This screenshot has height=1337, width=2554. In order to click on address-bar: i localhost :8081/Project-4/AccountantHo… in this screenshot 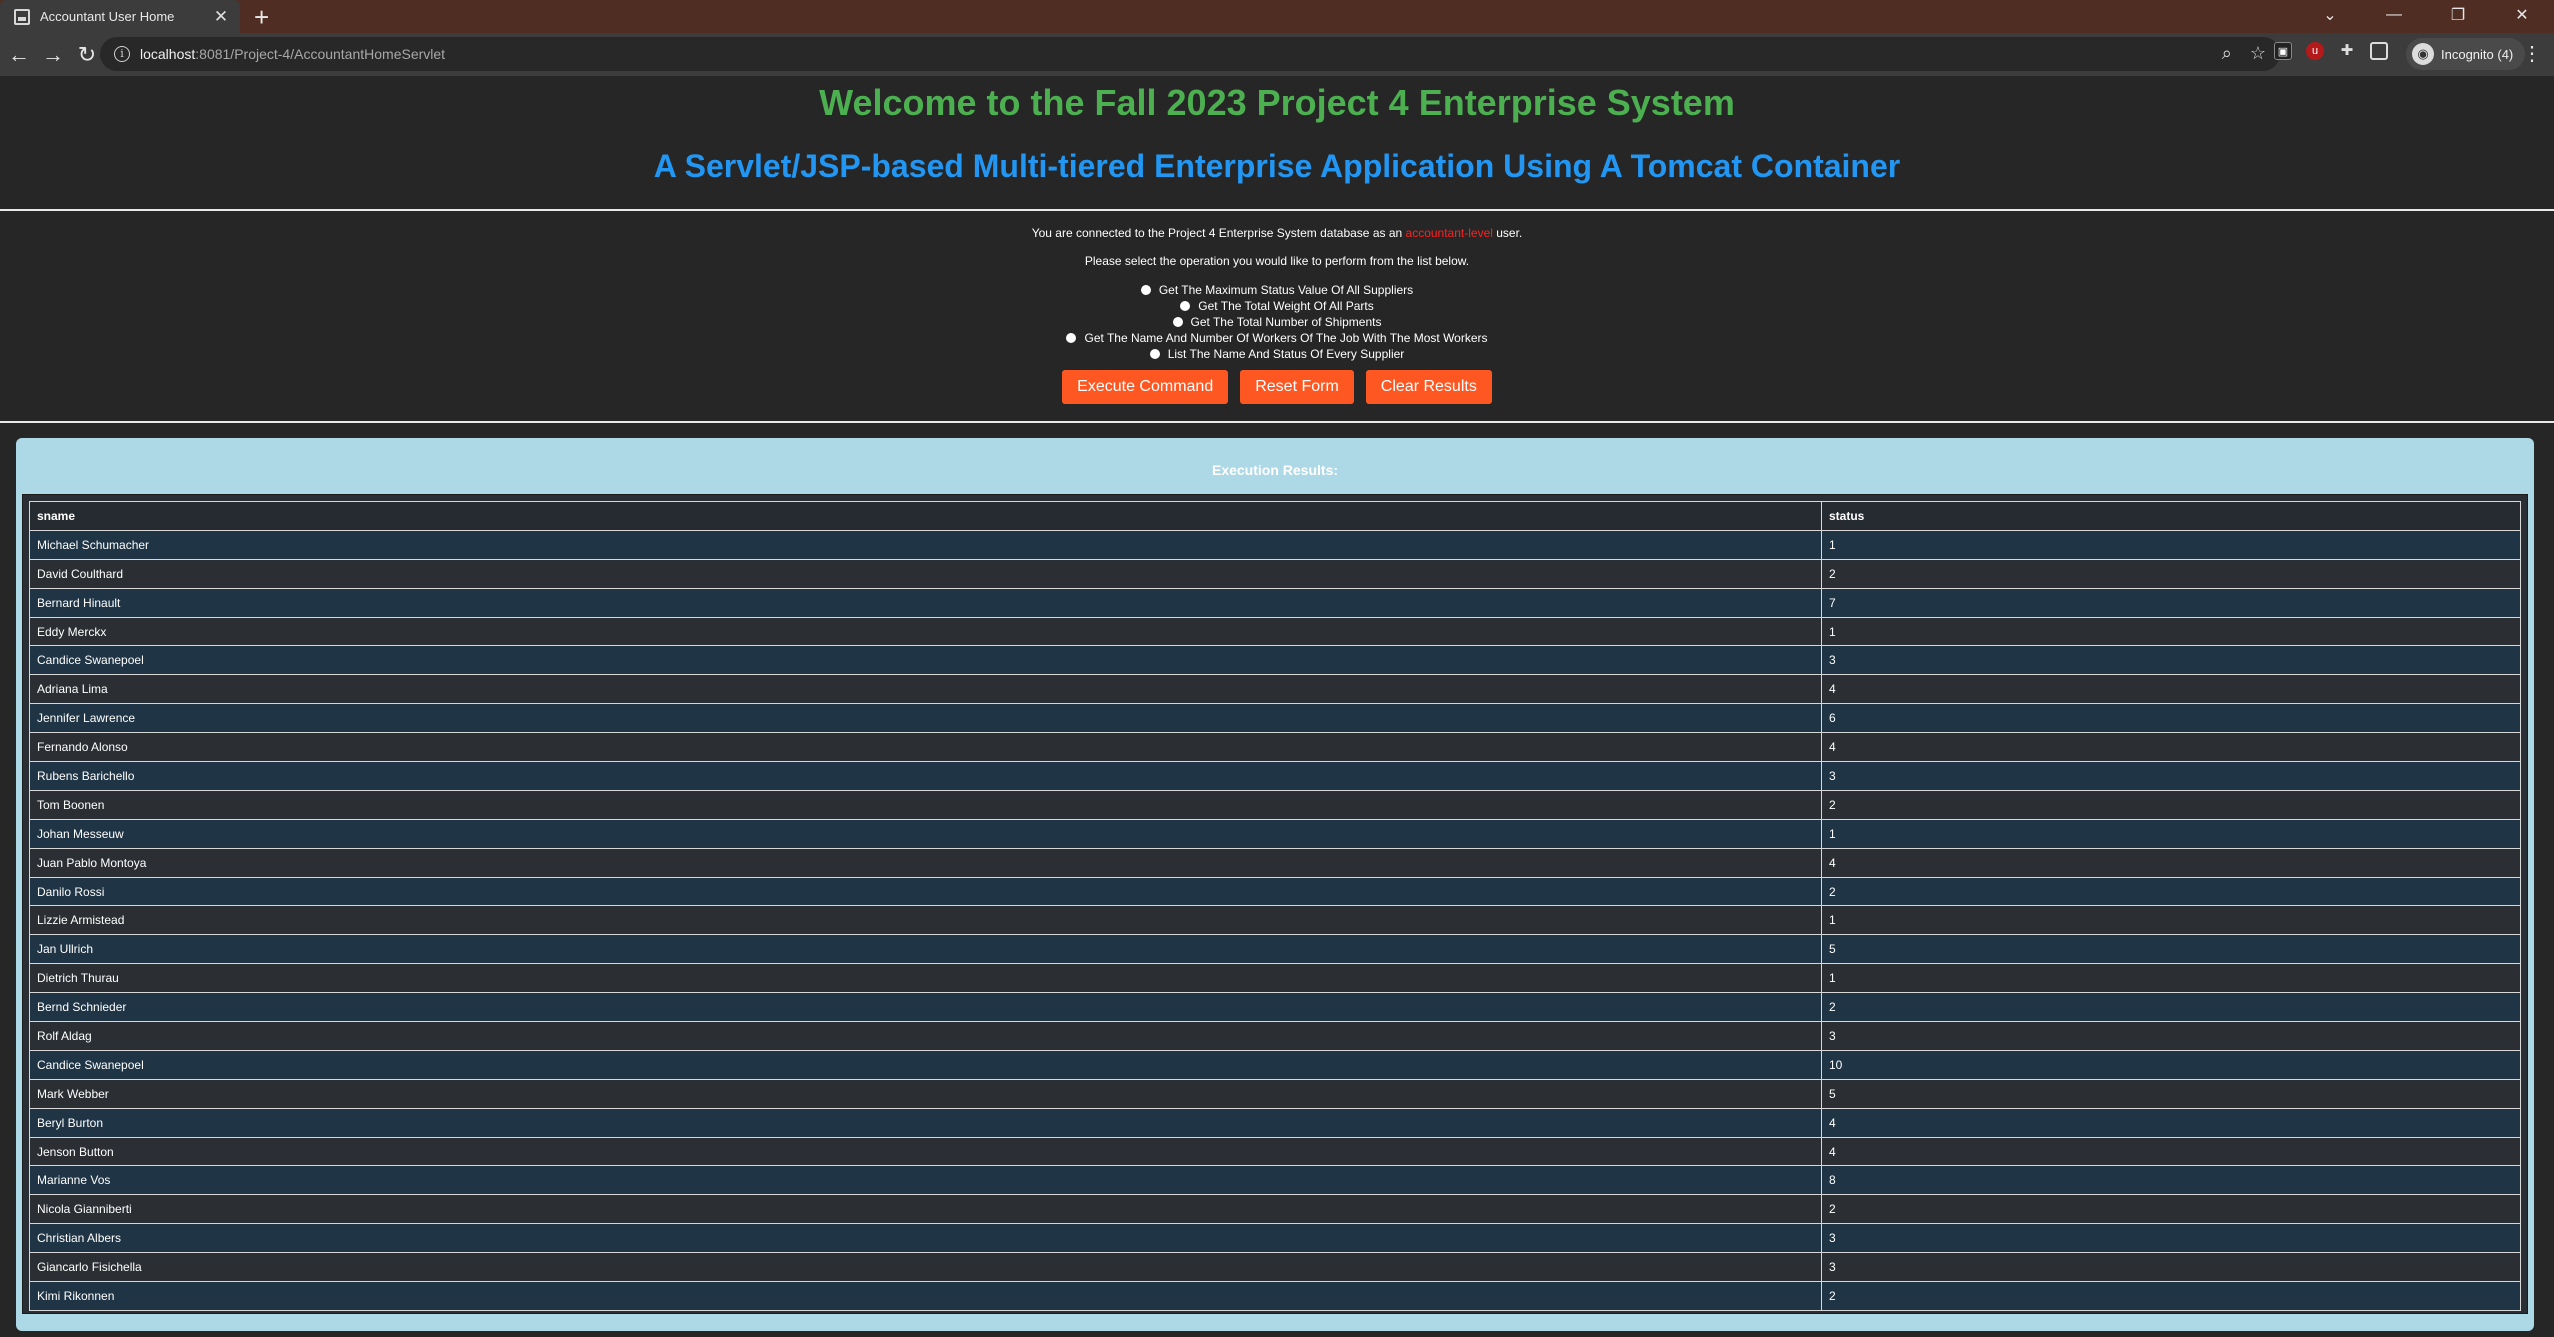, I will do `click(1190, 54)`.